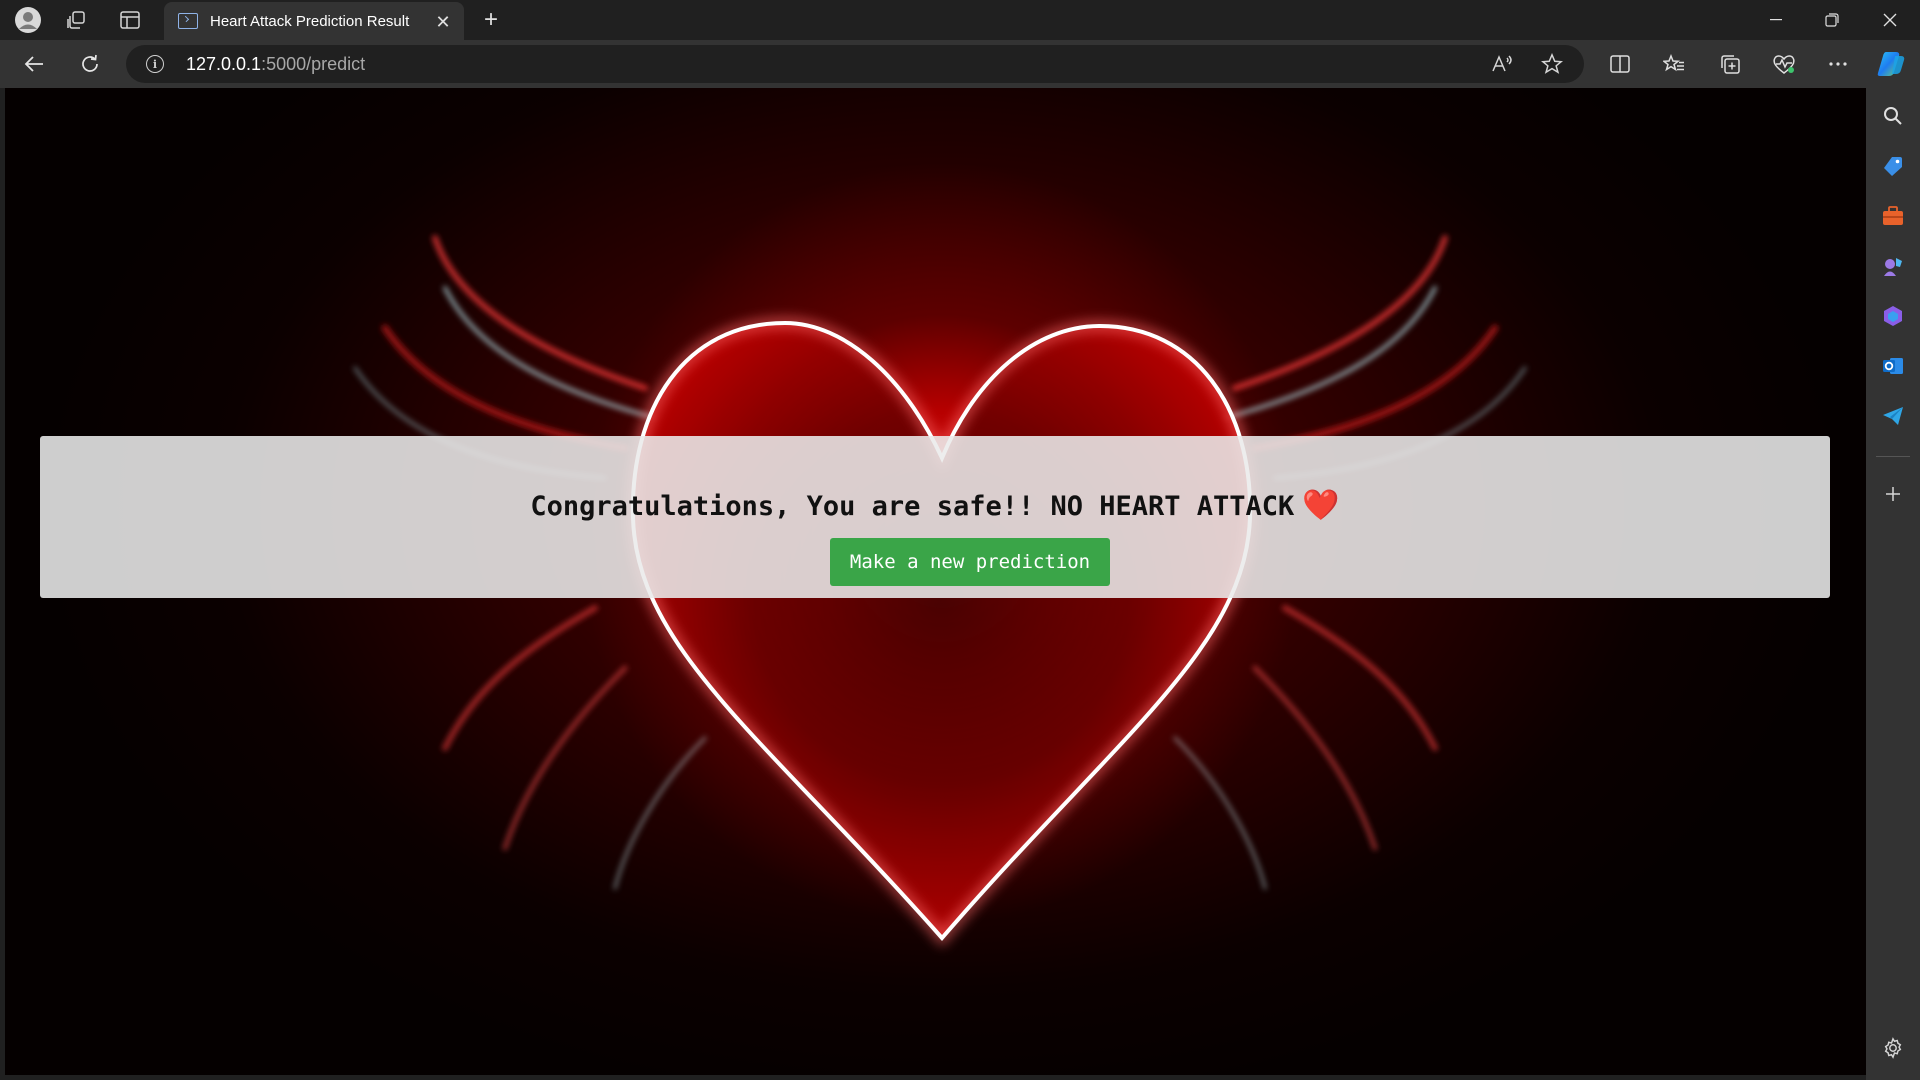  What do you see at coordinates (1502, 64) in the screenshot?
I see `read-aloud-icon` at bounding box center [1502, 64].